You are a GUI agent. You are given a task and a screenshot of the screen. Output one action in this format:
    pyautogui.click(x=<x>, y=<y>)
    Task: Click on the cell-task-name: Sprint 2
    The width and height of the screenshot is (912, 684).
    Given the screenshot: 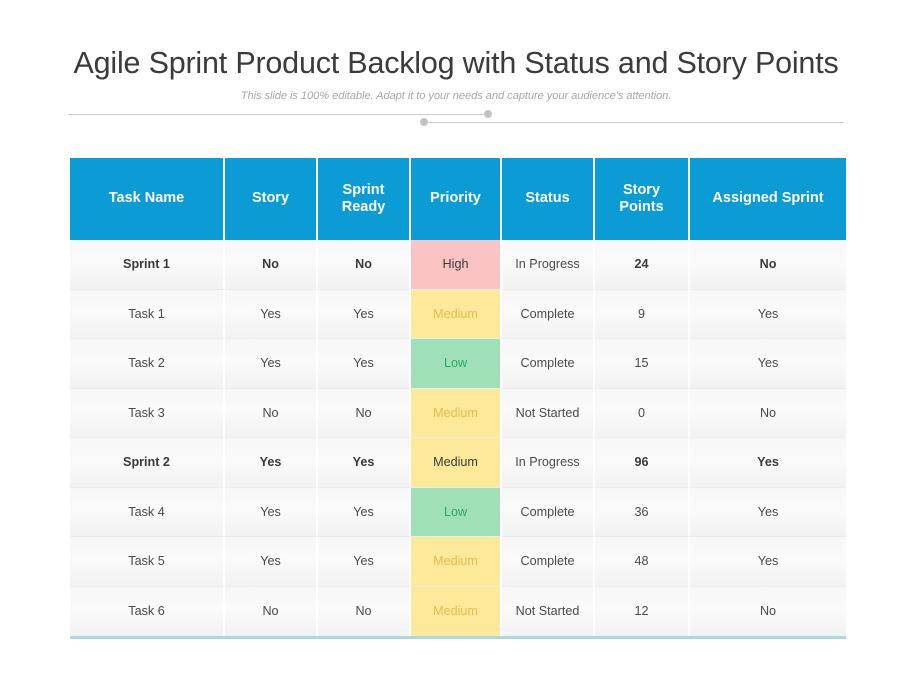 What is the action you would take?
    pyautogui.click(x=147, y=463)
    